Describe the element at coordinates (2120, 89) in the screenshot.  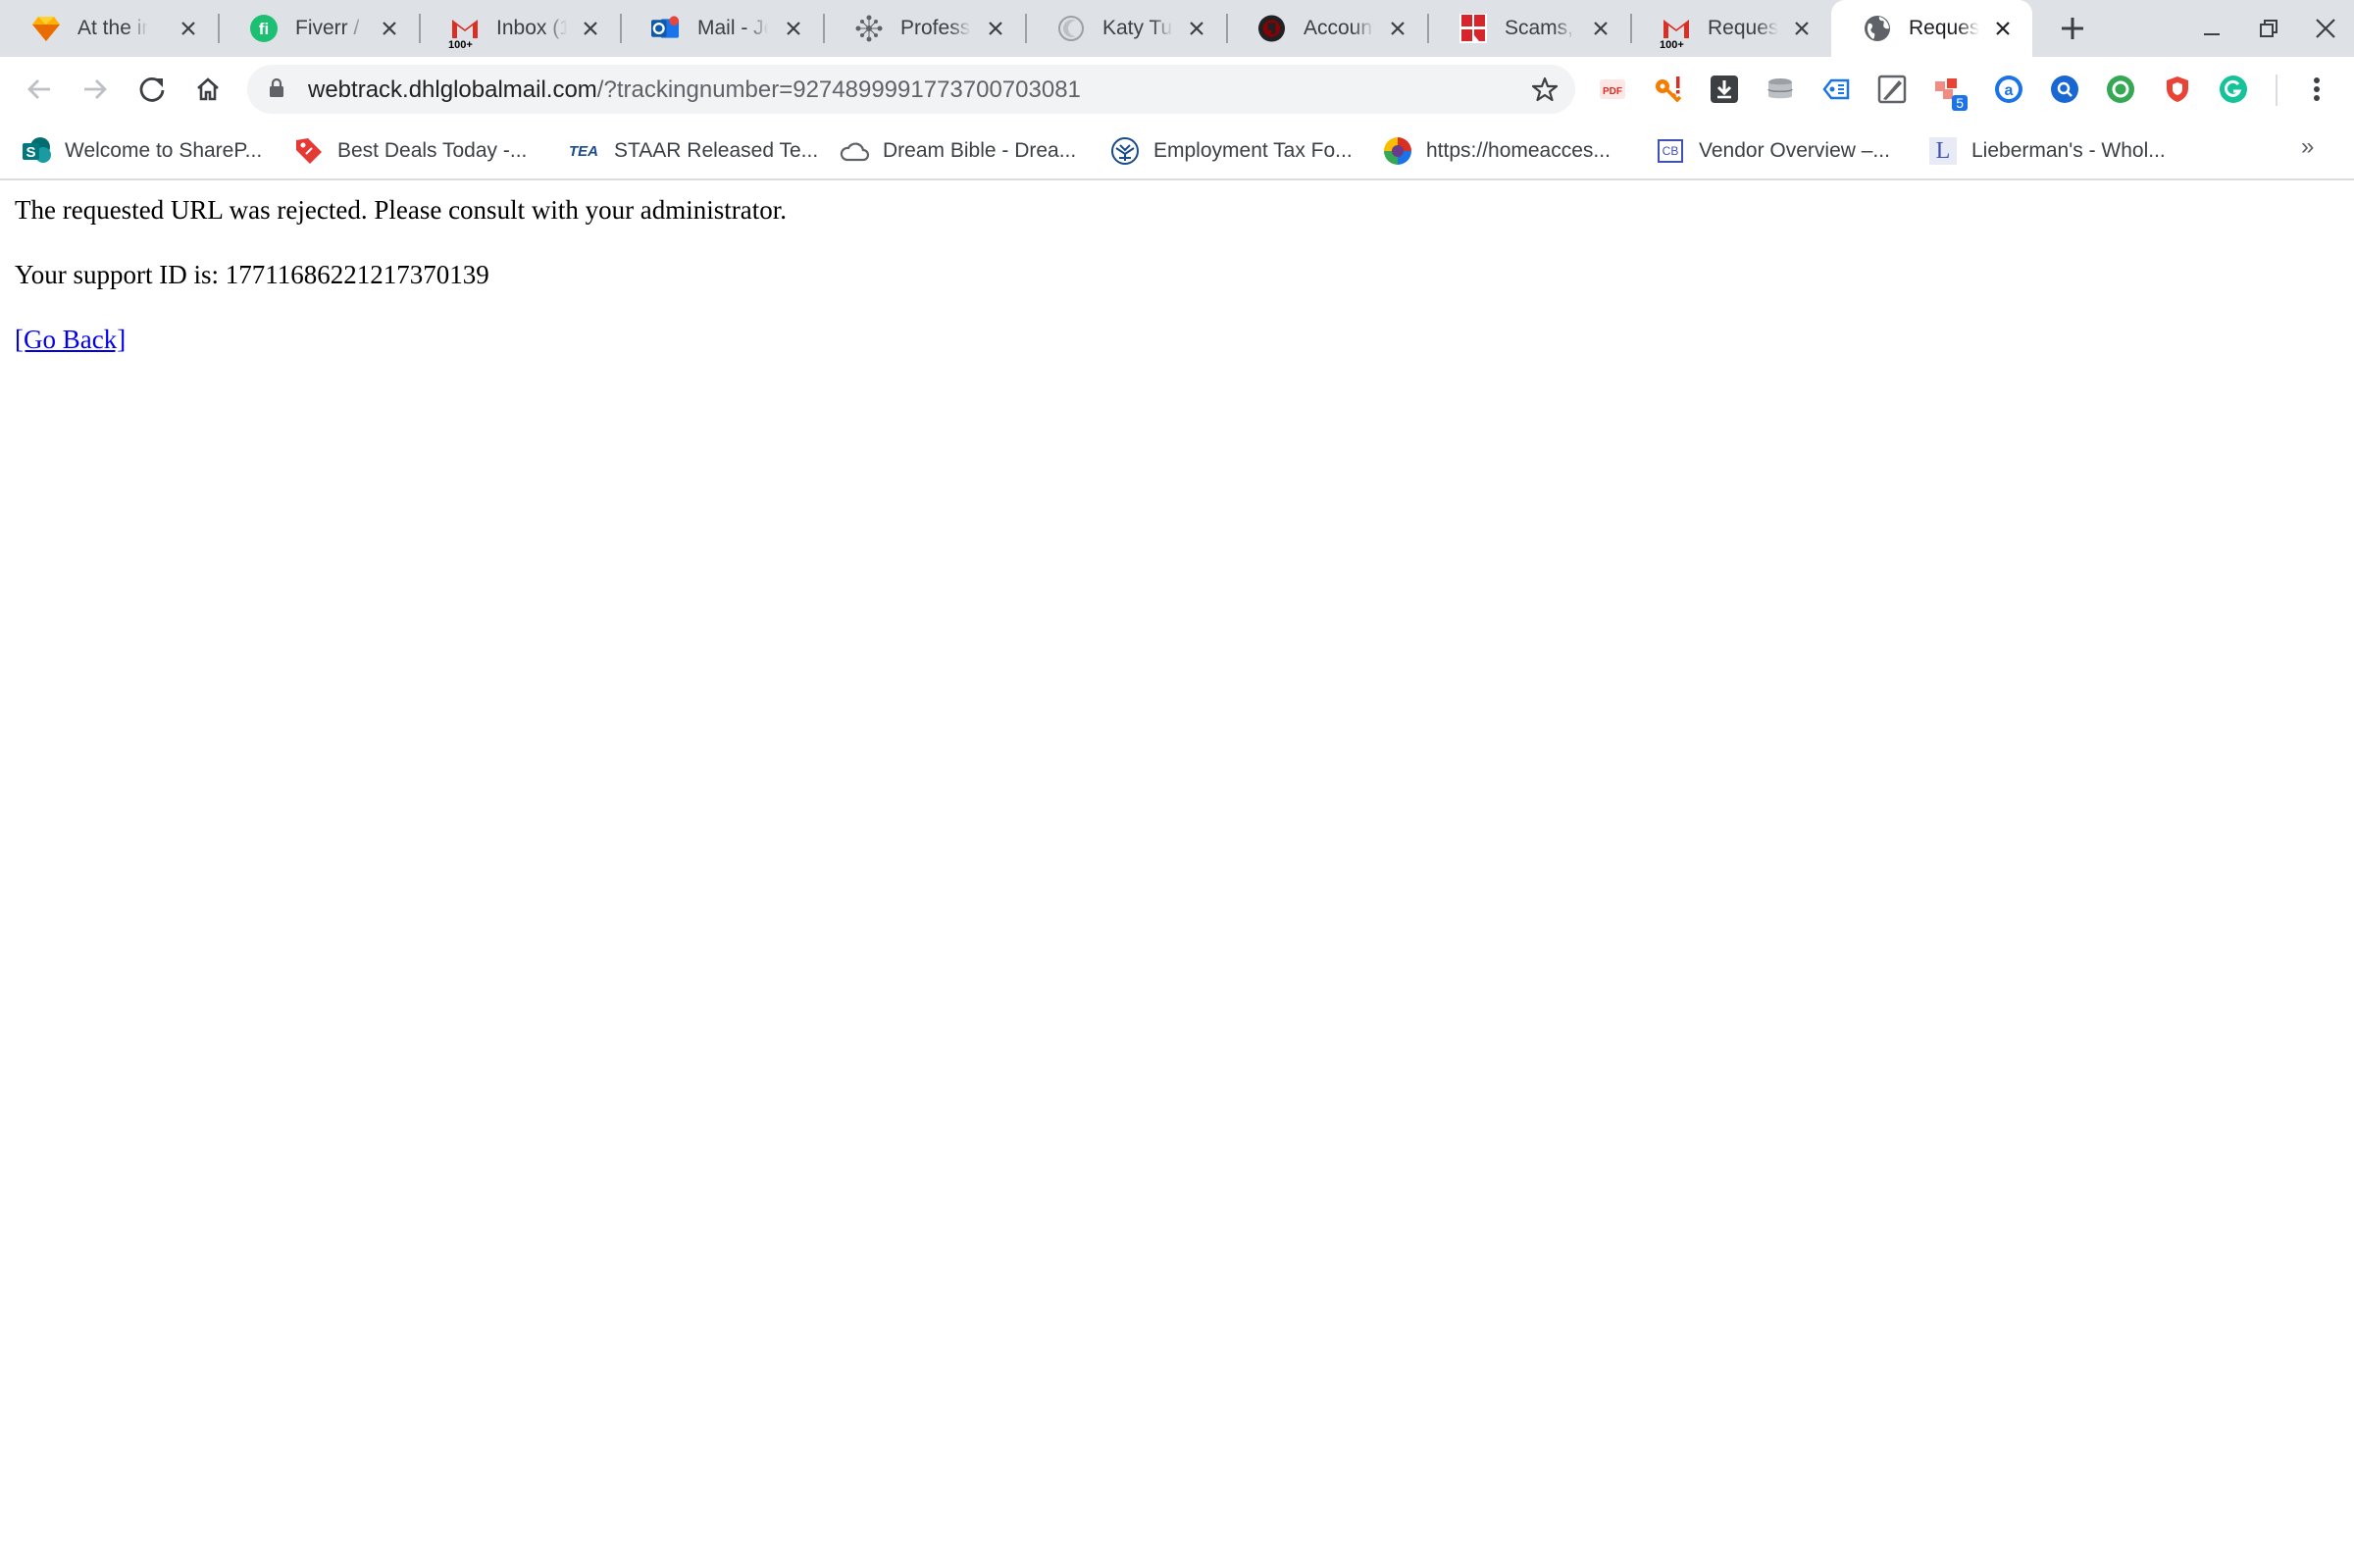
I see `green-circle-extension-icon` at that location.